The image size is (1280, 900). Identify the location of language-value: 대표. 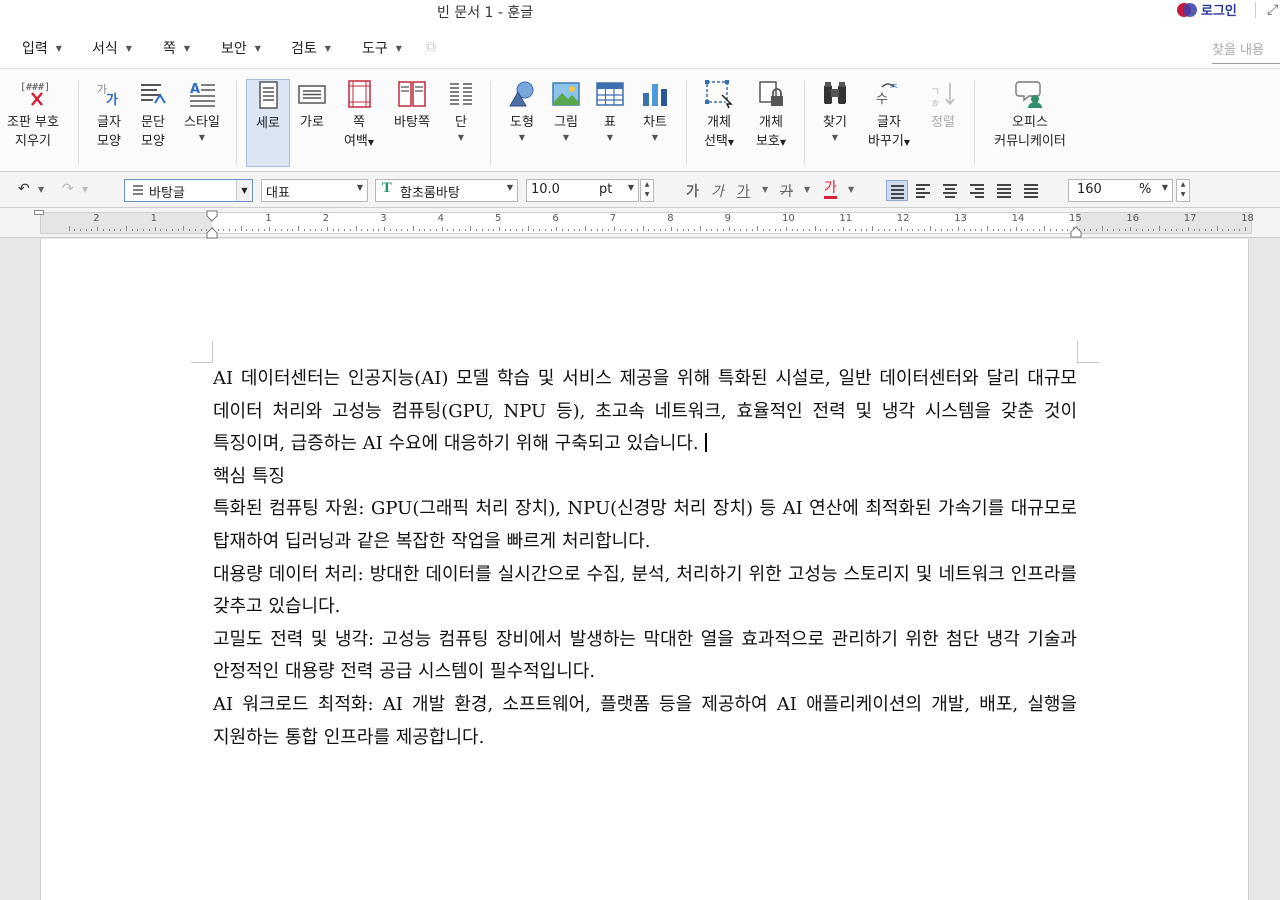
(278, 193).